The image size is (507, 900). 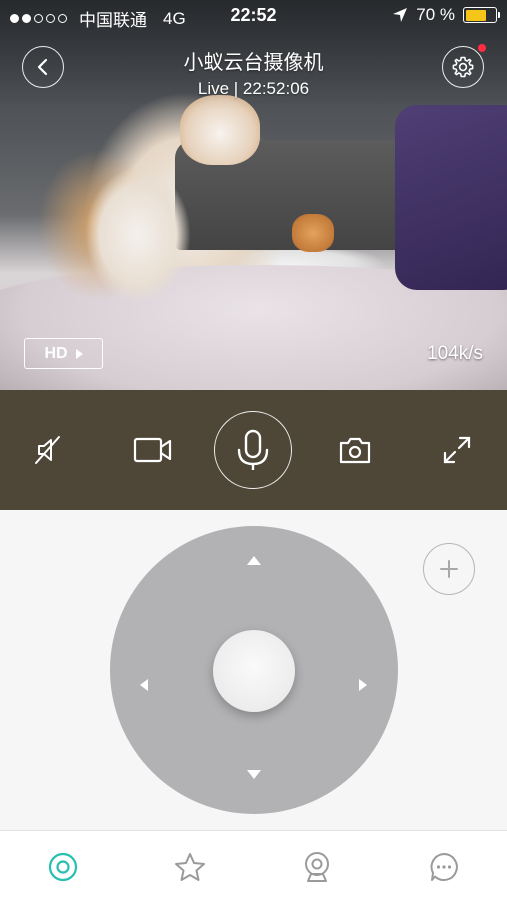 What do you see at coordinates (435, 14) in the screenshot?
I see `battery-percent: 70 %` at bounding box center [435, 14].